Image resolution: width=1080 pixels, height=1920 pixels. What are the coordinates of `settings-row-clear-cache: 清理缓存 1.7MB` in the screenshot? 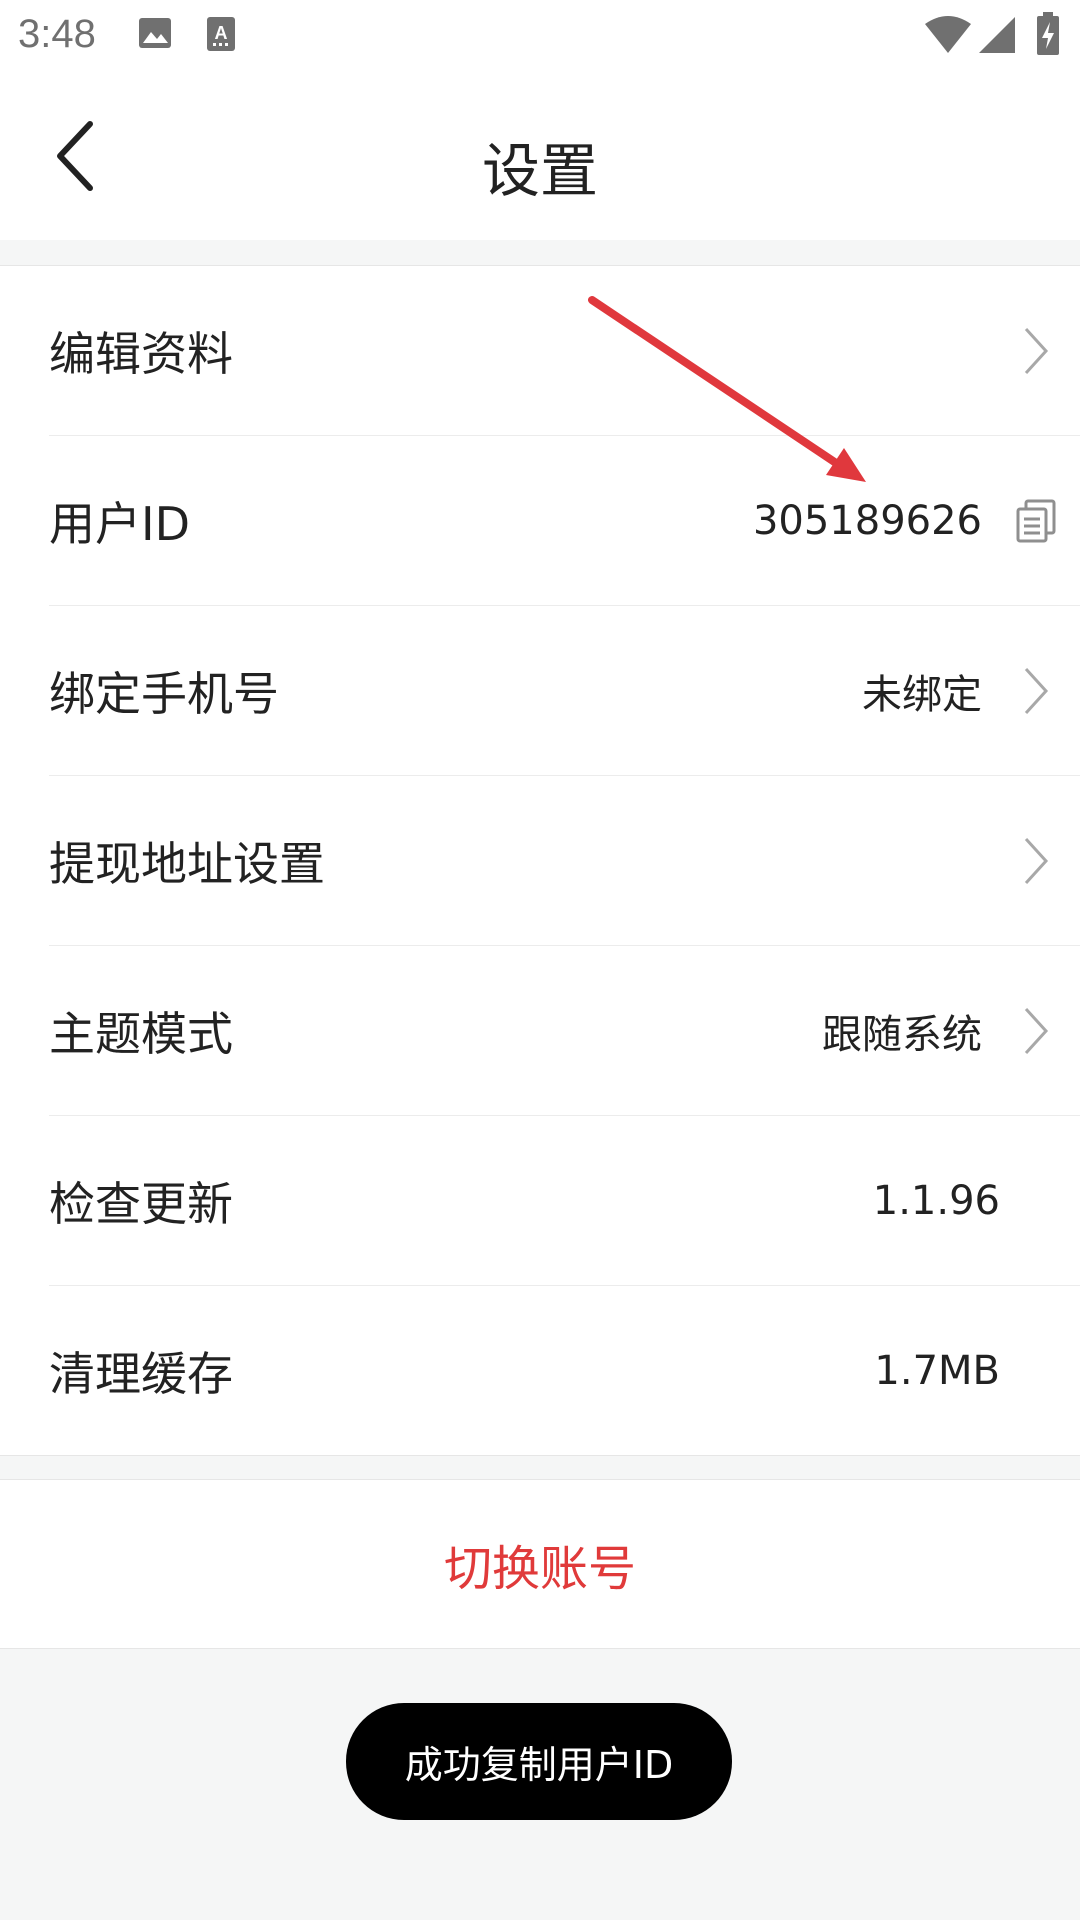 It's located at (564, 1370).